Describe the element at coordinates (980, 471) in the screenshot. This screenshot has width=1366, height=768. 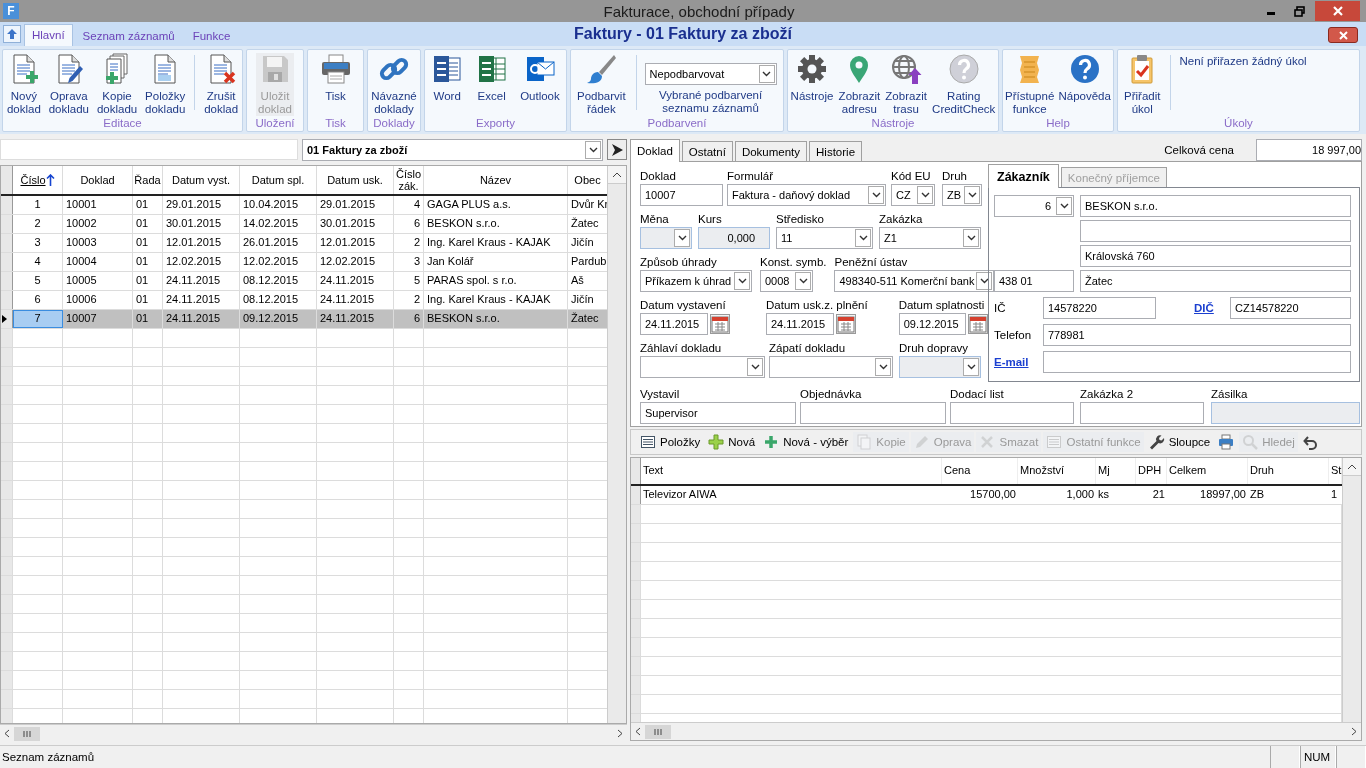
I see `column-header: Cena` at that location.